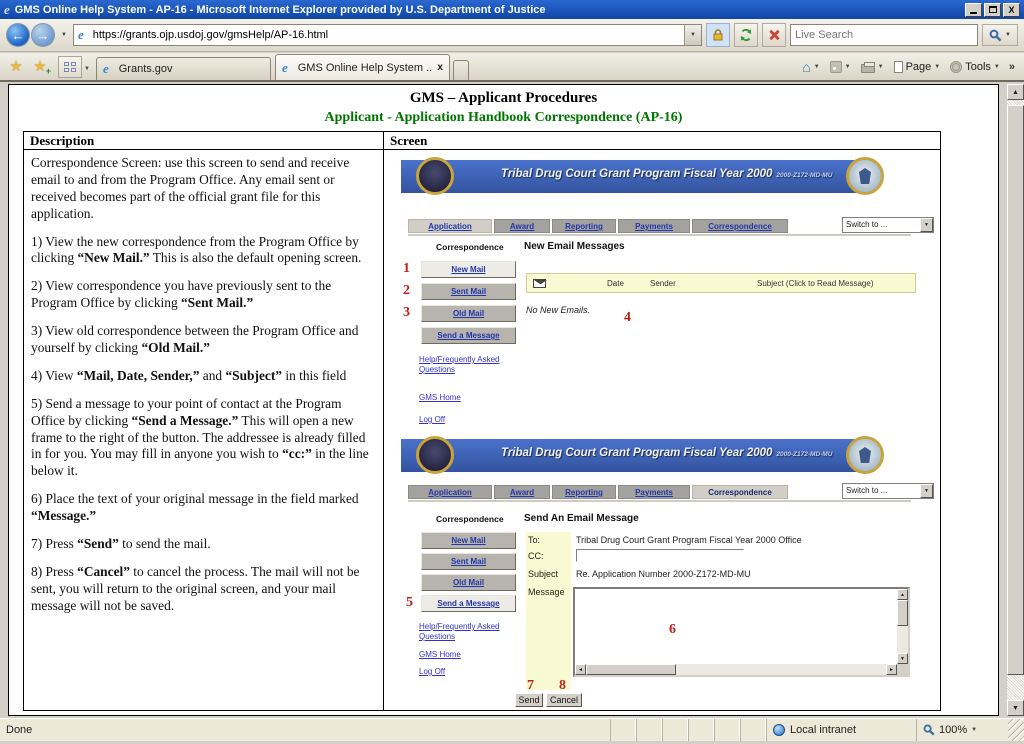  What do you see at coordinates (718, 35) in the screenshot?
I see `security-lock-button` at bounding box center [718, 35].